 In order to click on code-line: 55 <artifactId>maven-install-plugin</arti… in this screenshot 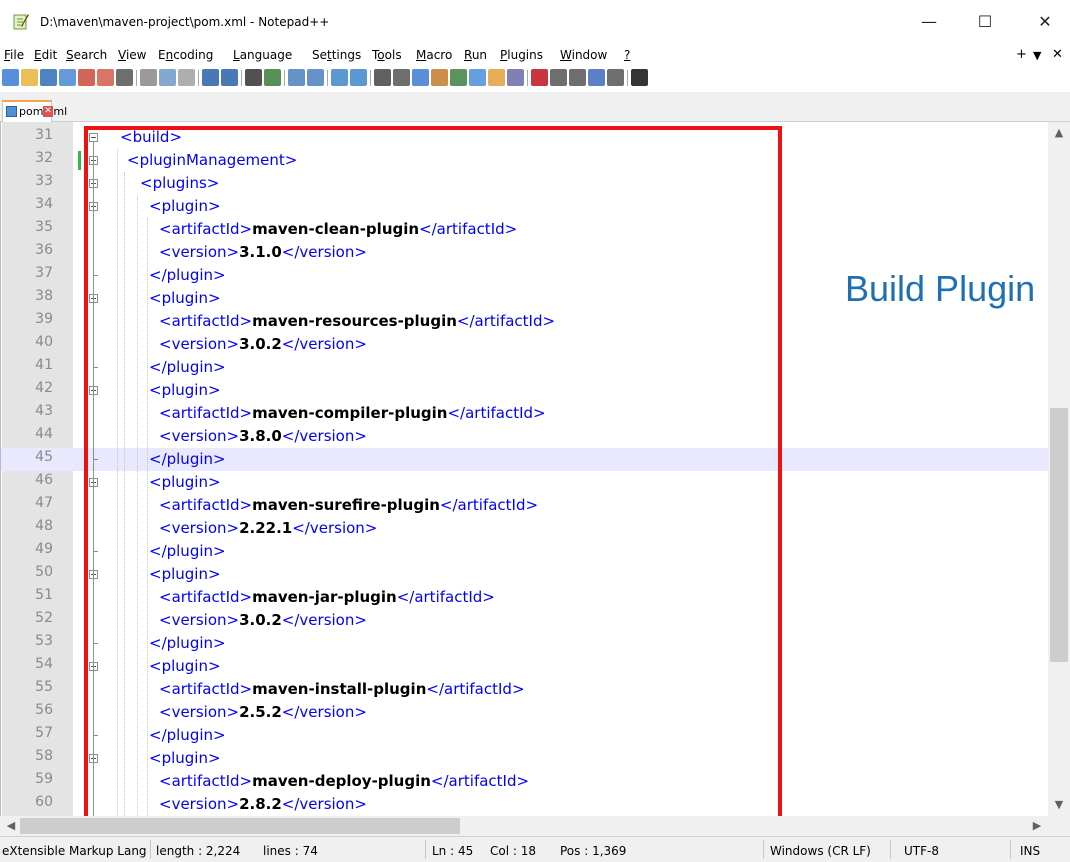, I will do `click(524, 689)`.